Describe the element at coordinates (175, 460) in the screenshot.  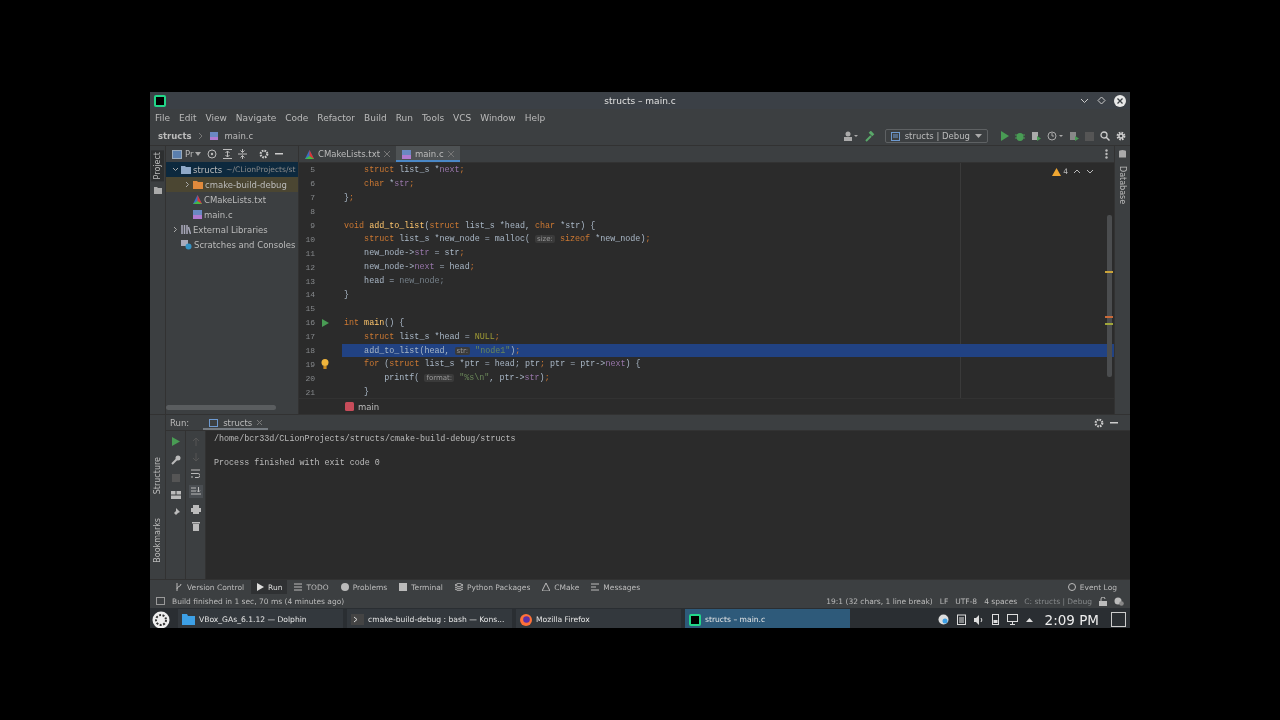
I see `wrench-icon` at that location.